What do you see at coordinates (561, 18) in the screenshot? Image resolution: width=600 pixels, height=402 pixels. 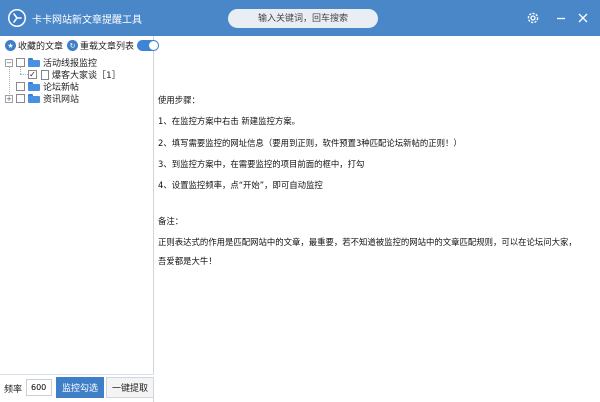 I see `minimize-icon` at bounding box center [561, 18].